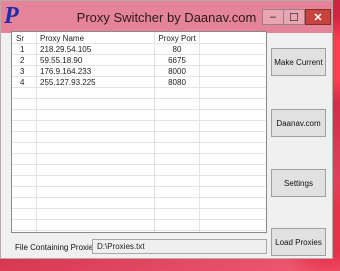 Image resolution: width=340 pixels, height=271 pixels. Describe the element at coordinates (65, 50) in the screenshot. I see `row-1-name: 218.29.54.105` at that location.